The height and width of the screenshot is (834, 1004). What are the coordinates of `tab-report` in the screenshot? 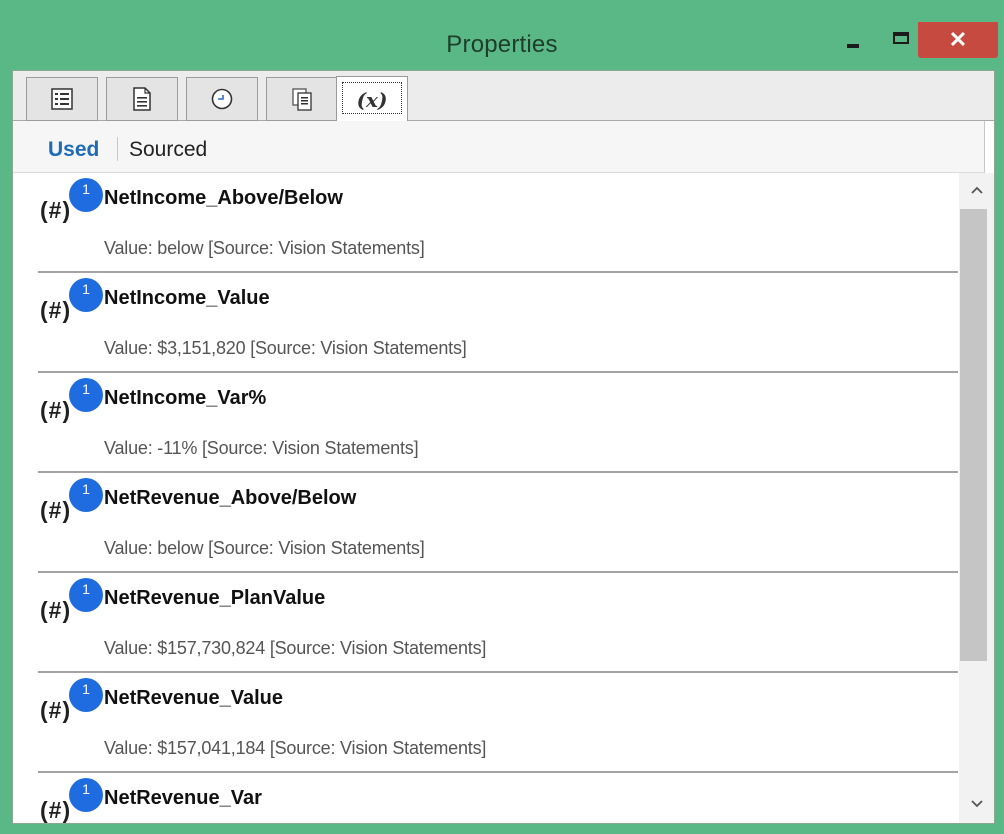 It's located at (302, 99).